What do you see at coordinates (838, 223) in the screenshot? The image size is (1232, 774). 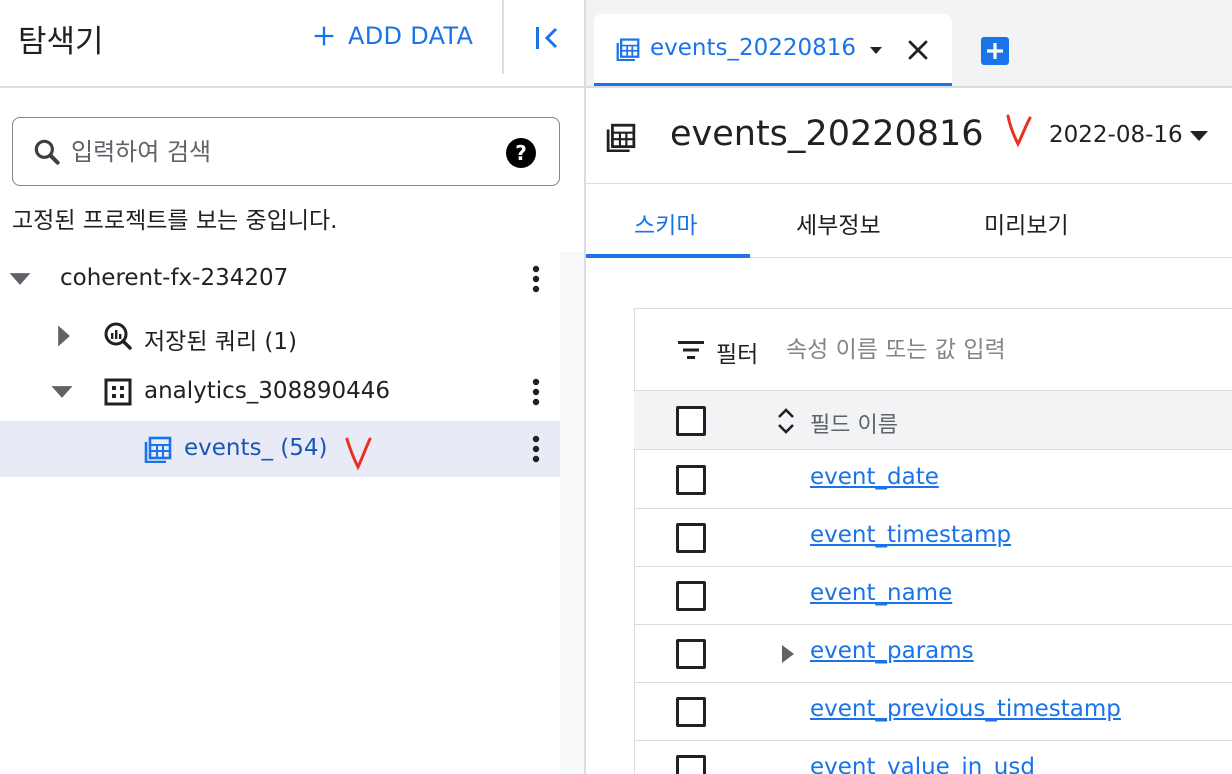 I see `tab-details: 세부정보` at bounding box center [838, 223].